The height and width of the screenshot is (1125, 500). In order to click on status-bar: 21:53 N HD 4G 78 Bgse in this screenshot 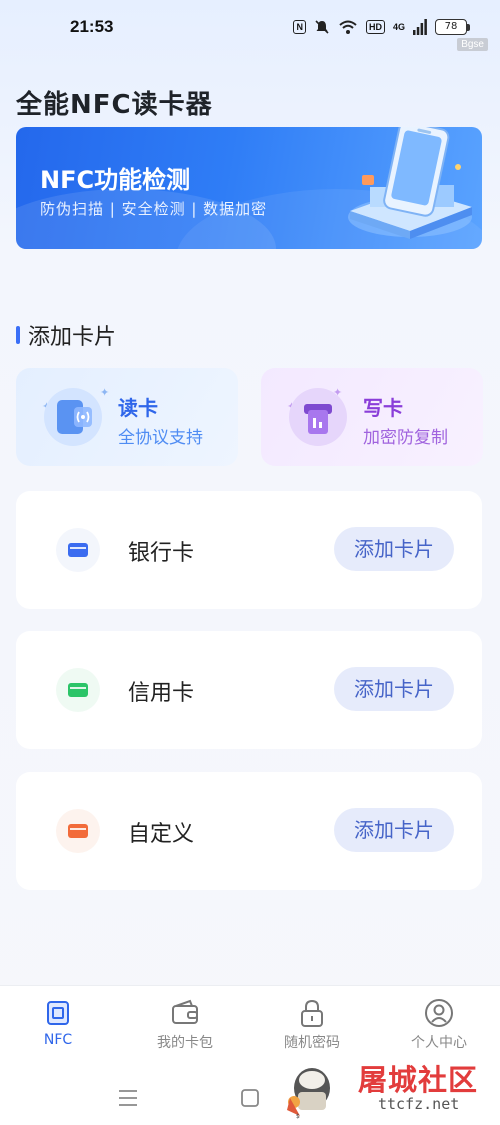, I will do `click(250, 28)`.